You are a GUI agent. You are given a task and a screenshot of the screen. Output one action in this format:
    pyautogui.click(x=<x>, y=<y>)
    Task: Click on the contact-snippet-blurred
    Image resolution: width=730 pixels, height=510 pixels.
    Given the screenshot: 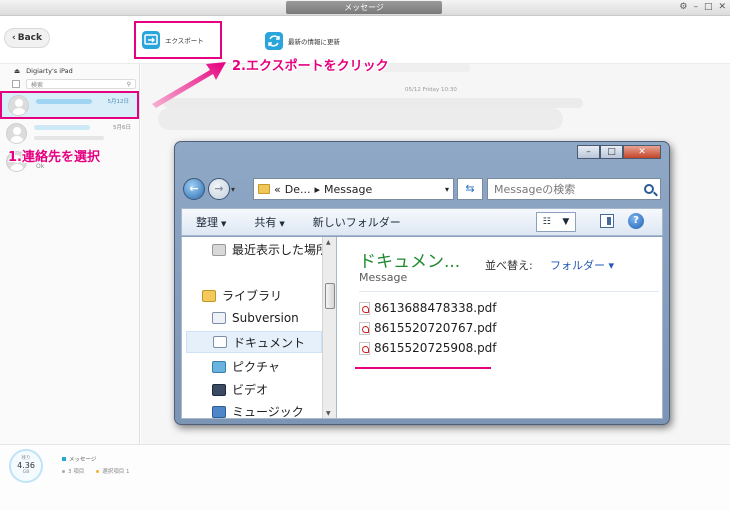 What is the action you would take?
    pyautogui.click(x=69, y=138)
    